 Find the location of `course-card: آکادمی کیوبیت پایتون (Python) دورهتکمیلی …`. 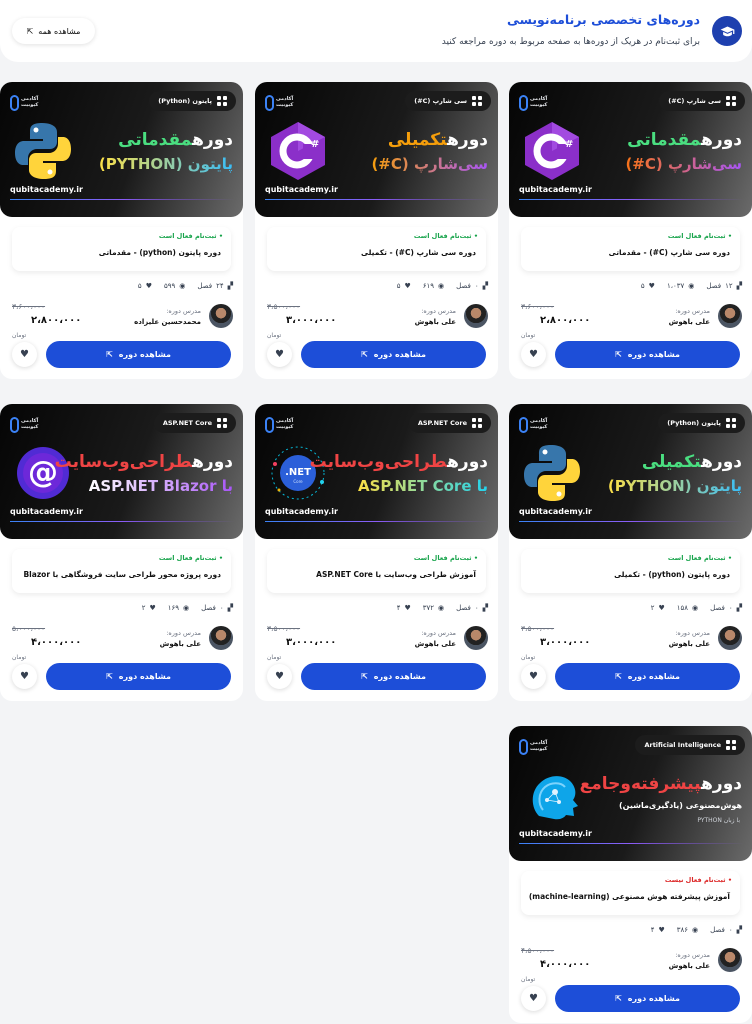

course-card: آکادمی کیوبیت پایتون (Python) دورهتکمیلی … is located at coordinates (630, 552).